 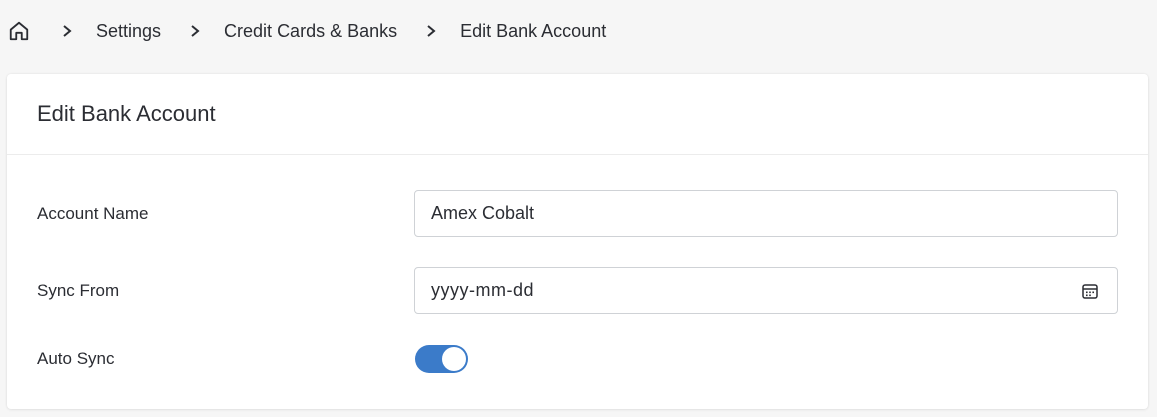 What do you see at coordinates (19, 31) in the screenshot?
I see `home-icon` at bounding box center [19, 31].